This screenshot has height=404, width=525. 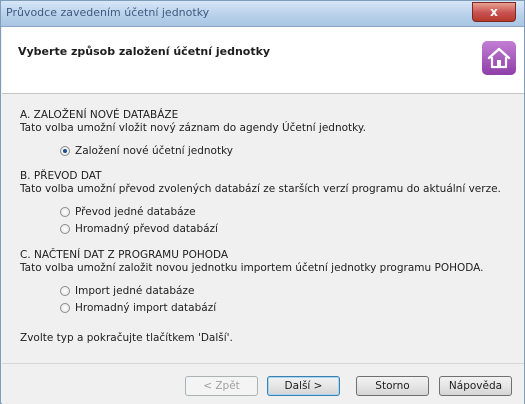 What do you see at coordinates (135, 212) in the screenshot?
I see `radio-label: Převod jedné databáze` at bounding box center [135, 212].